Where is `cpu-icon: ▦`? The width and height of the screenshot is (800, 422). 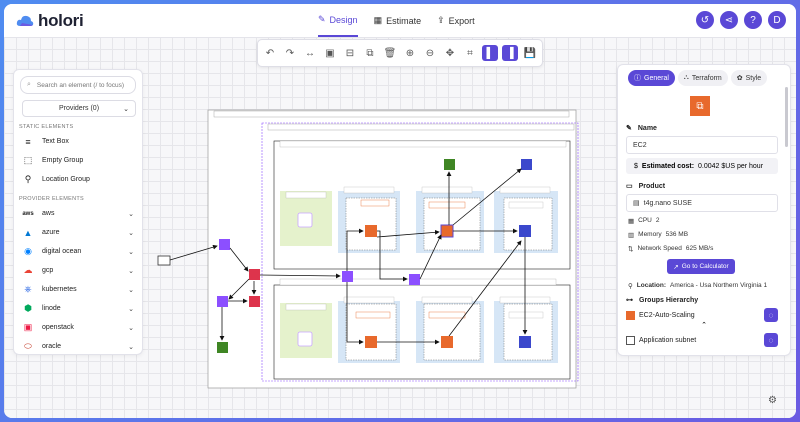 cpu-icon: ▦ is located at coordinates (631, 221).